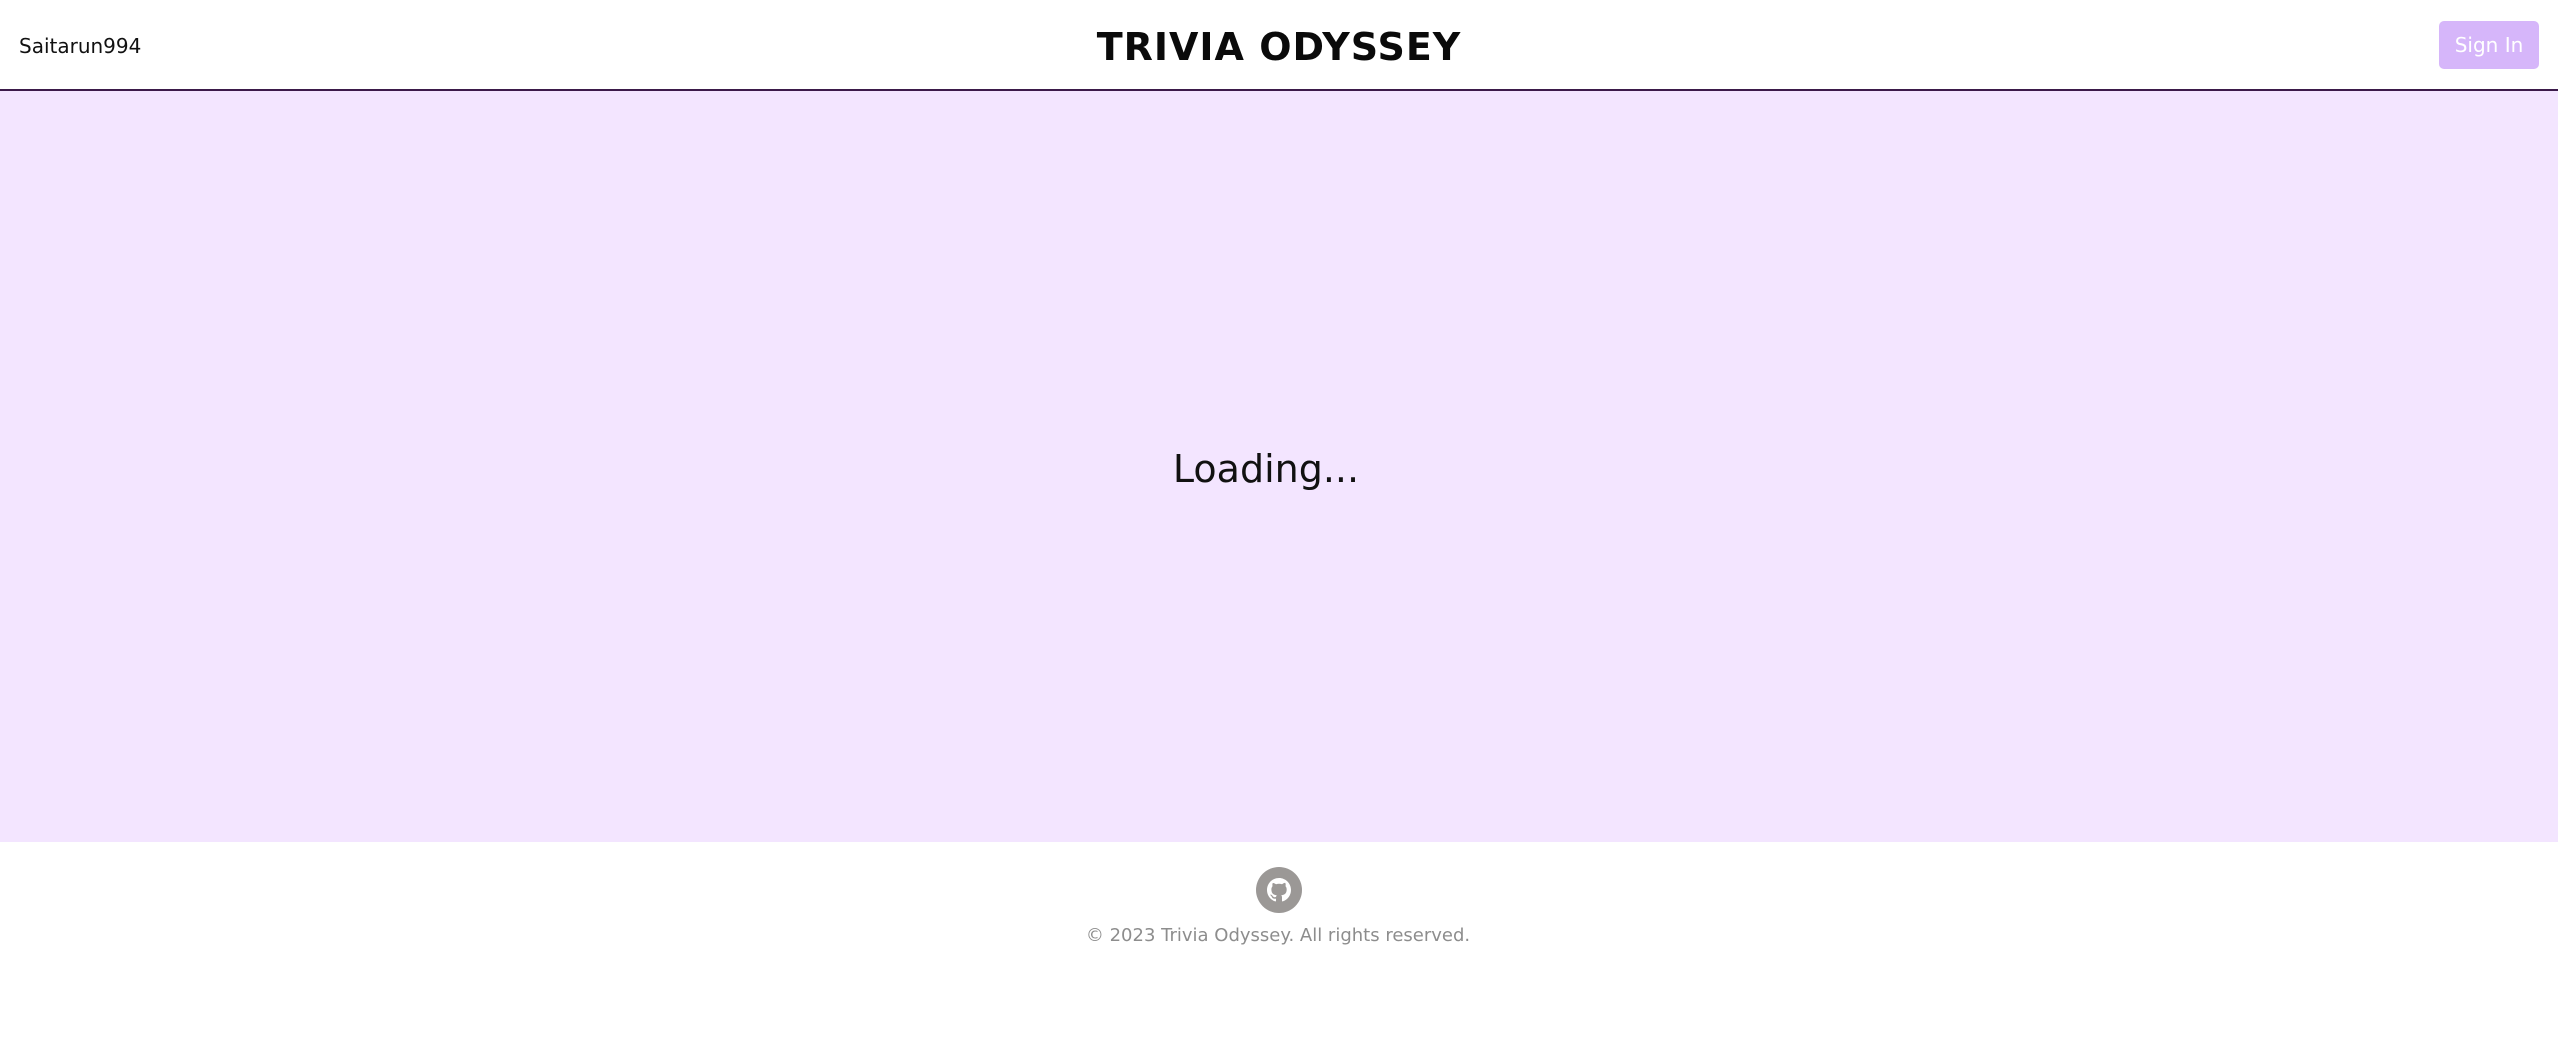 The image size is (2558, 1040). I want to click on site-title: TRIVIA ODYSSEY, so click(1279, 47).